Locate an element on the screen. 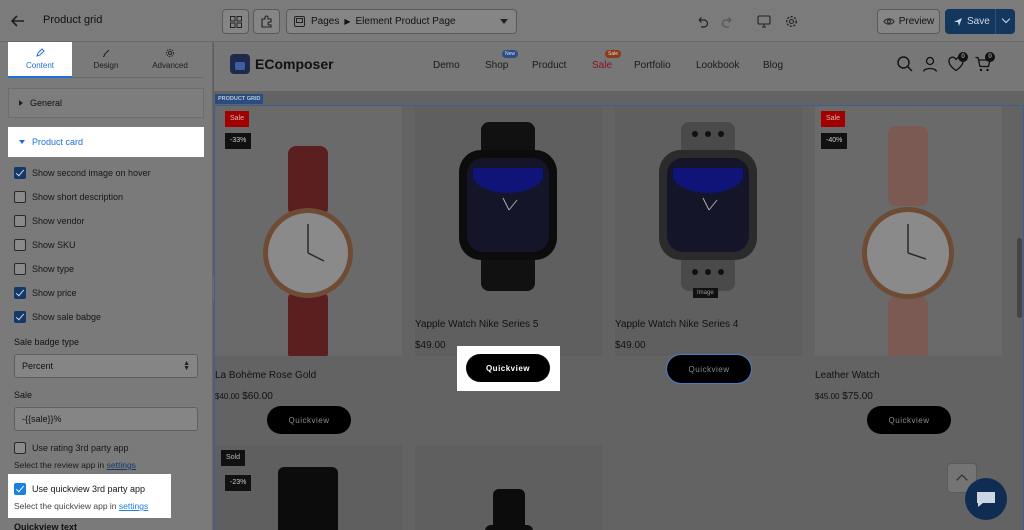 The height and width of the screenshot is (530, 1024). section-product-card: Product card is located at coordinates (106, 142).